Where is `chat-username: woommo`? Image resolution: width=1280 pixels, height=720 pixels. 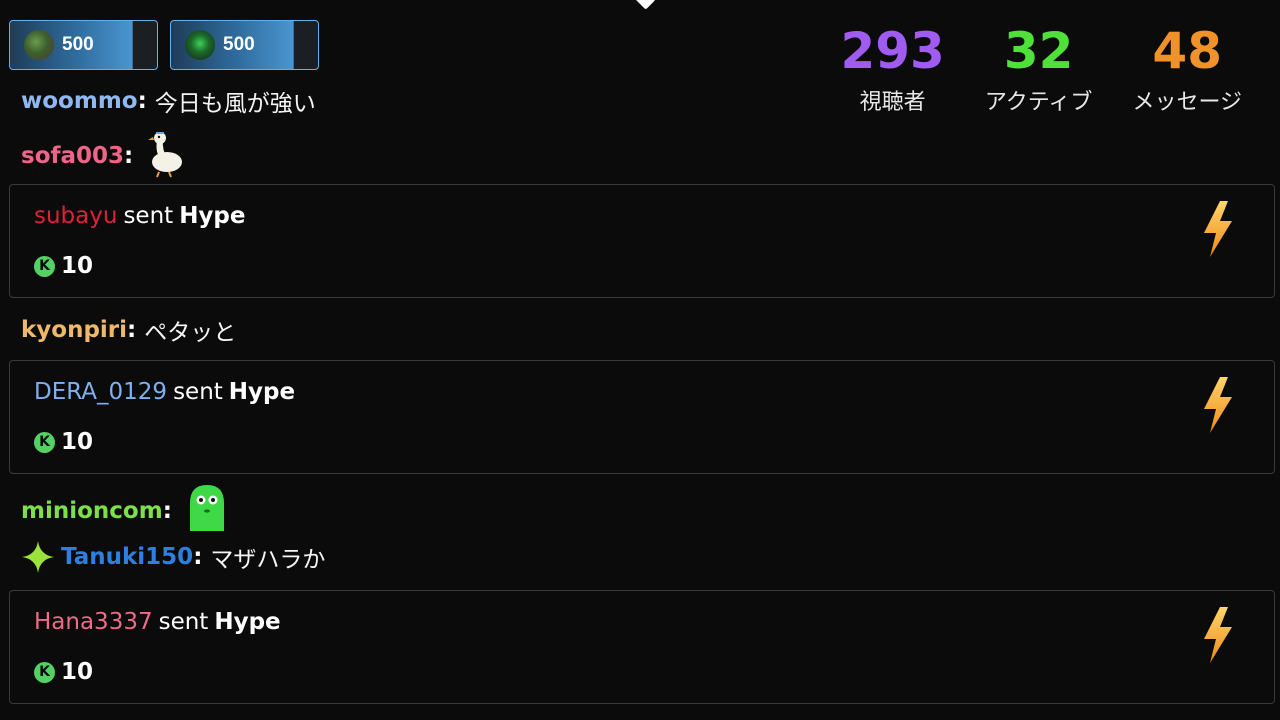 chat-username: woommo is located at coordinates (79, 101).